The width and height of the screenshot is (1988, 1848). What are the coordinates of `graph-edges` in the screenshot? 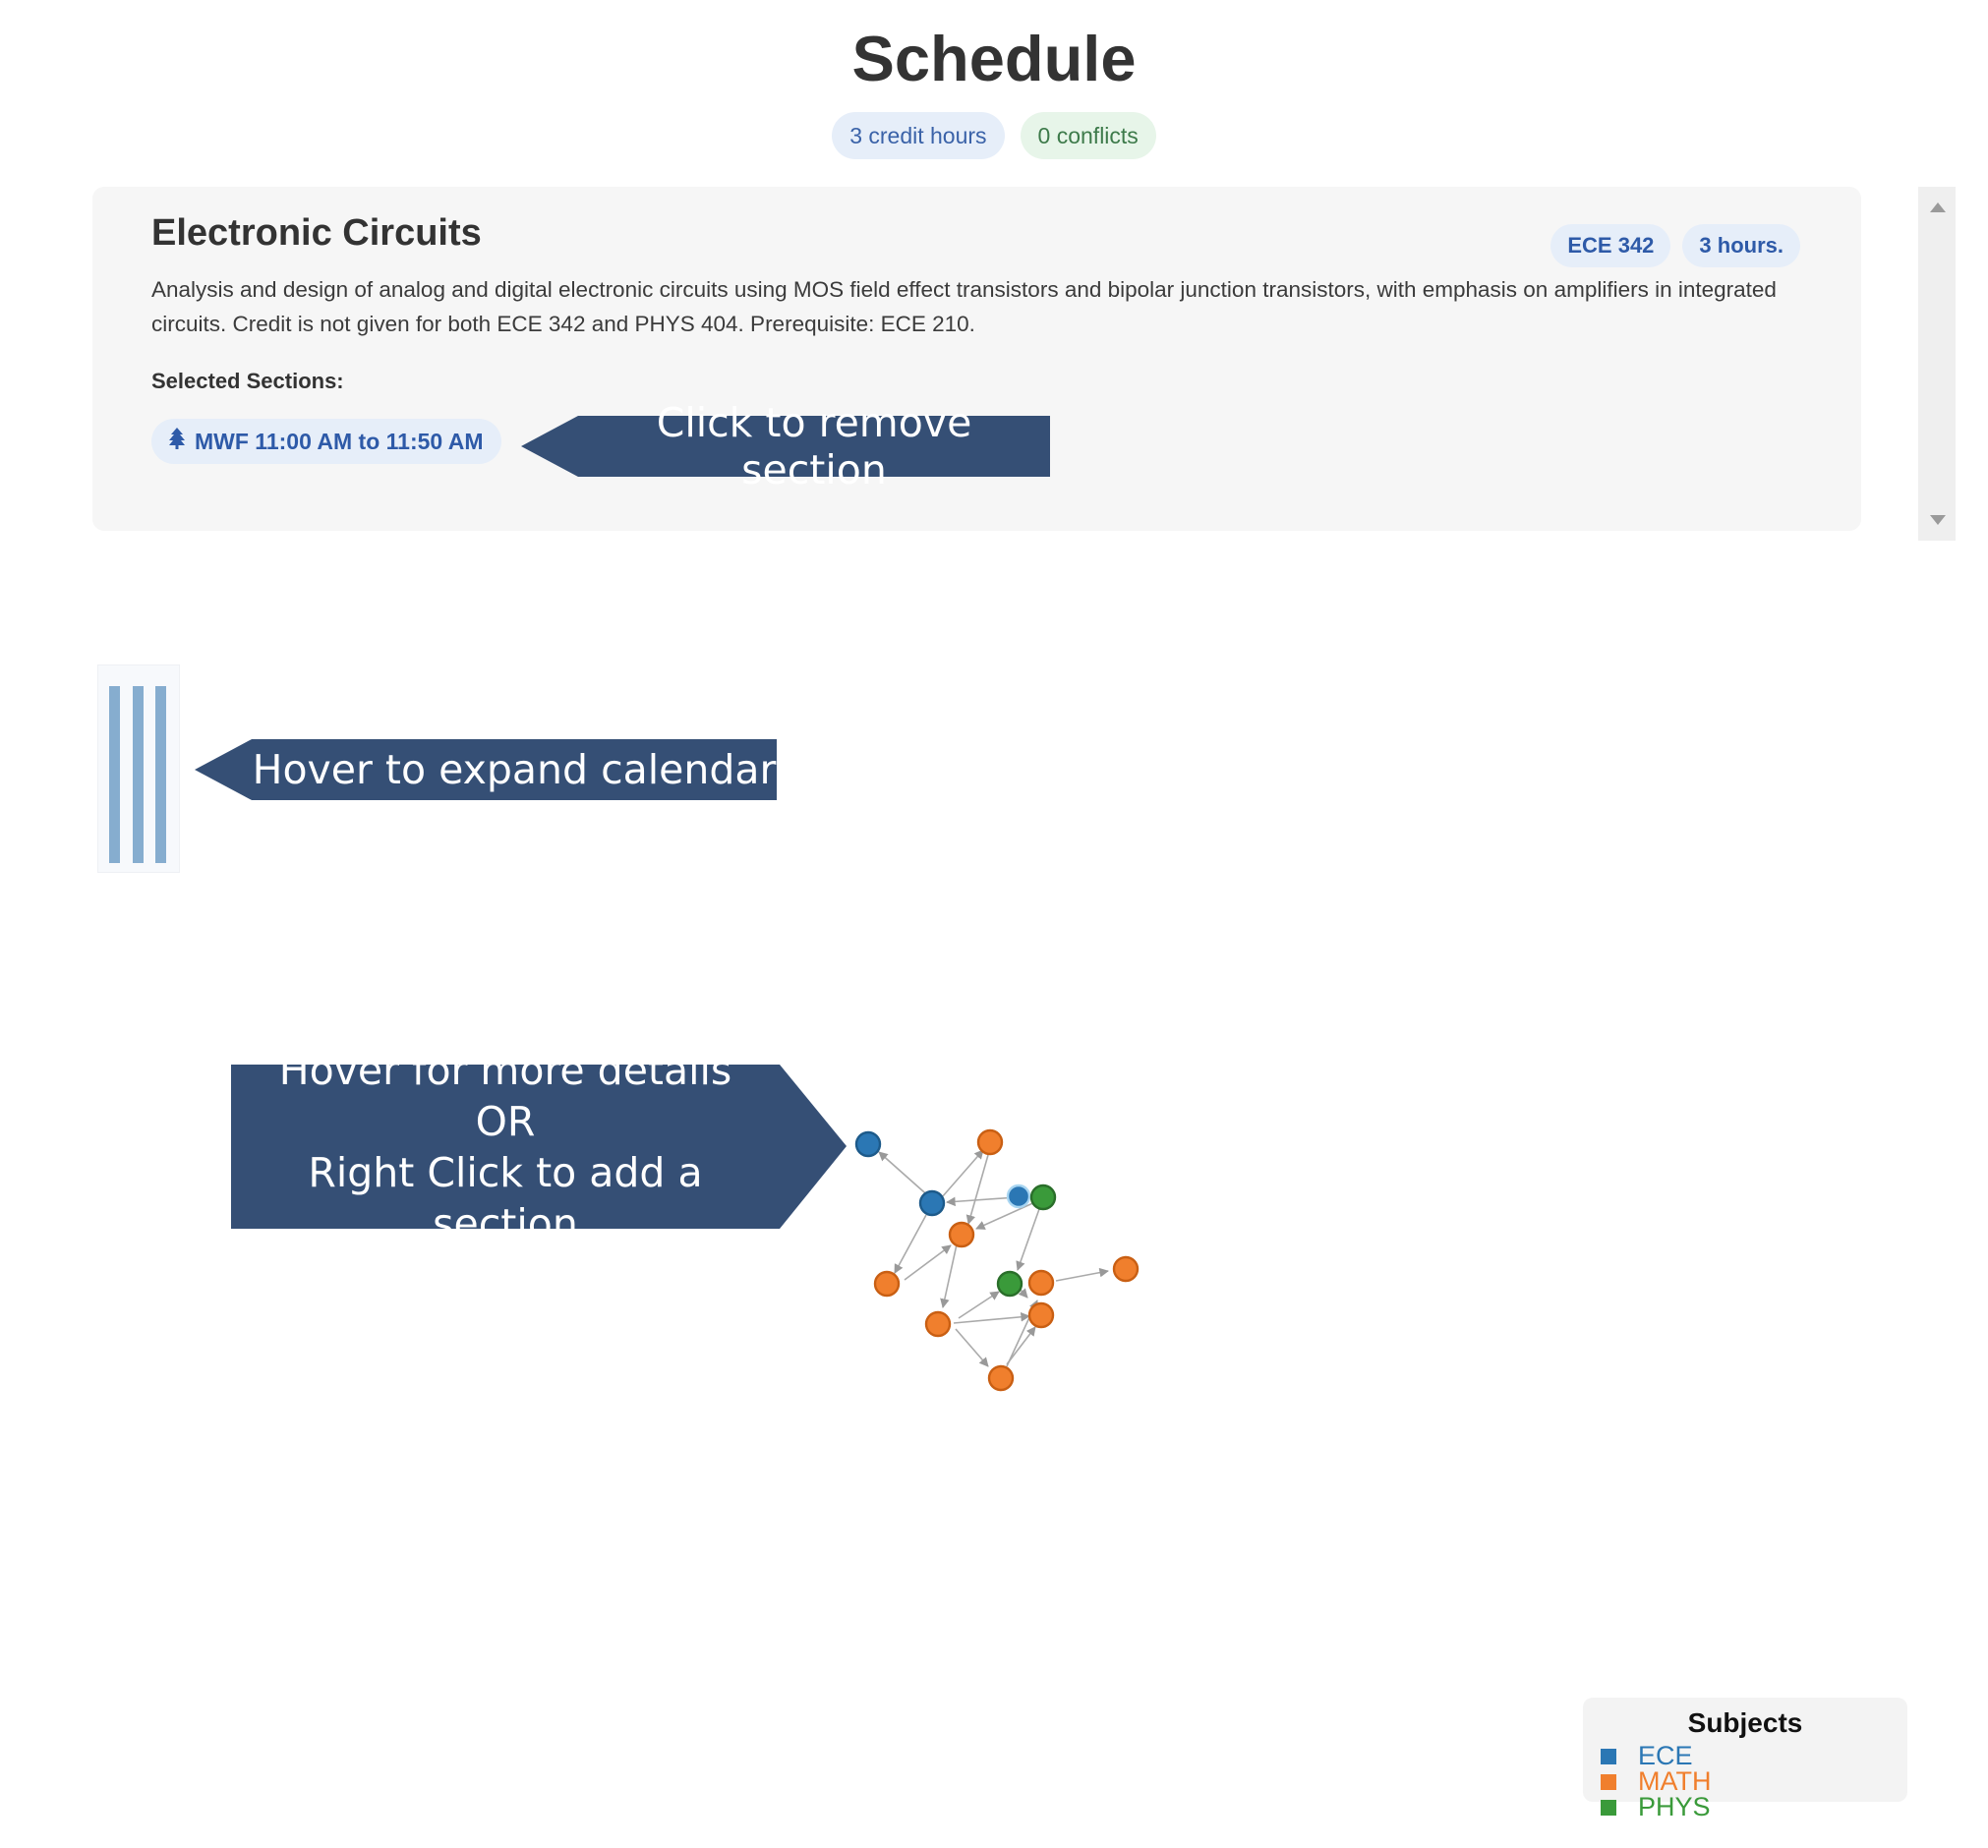 It's located at (993, 1258).